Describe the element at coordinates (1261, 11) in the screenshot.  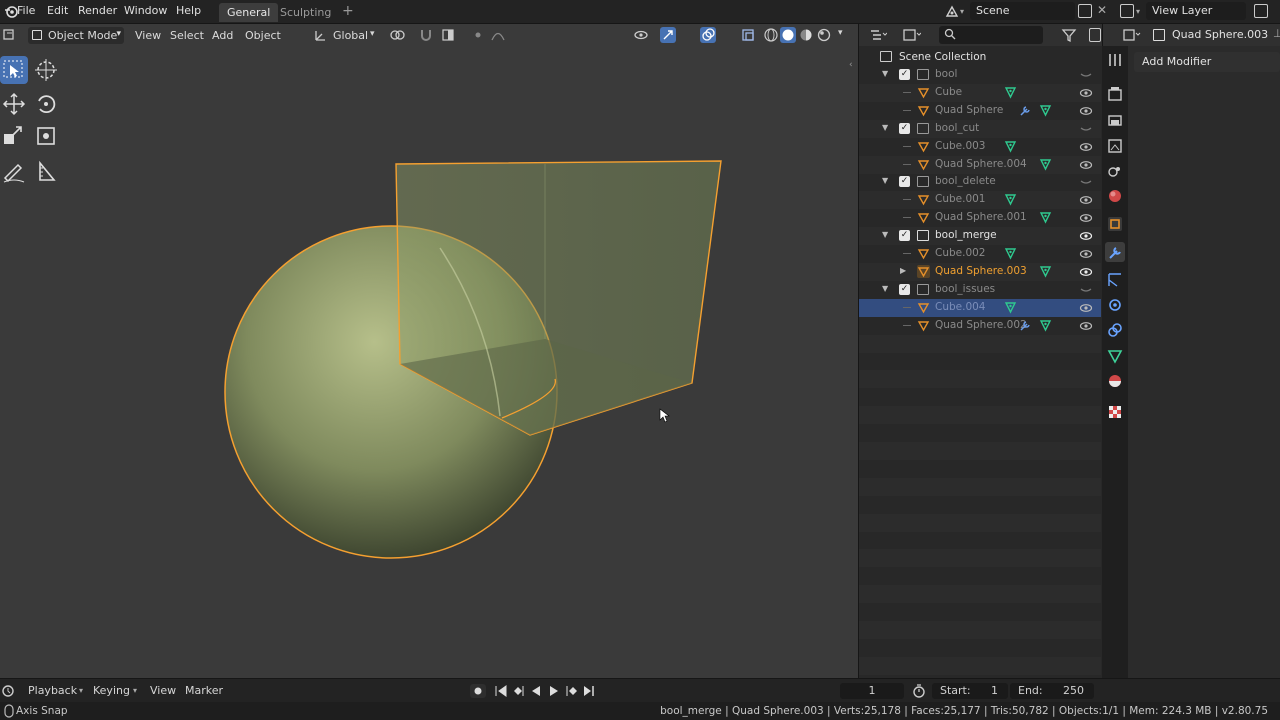
I see `new-view-layer-icon` at that location.